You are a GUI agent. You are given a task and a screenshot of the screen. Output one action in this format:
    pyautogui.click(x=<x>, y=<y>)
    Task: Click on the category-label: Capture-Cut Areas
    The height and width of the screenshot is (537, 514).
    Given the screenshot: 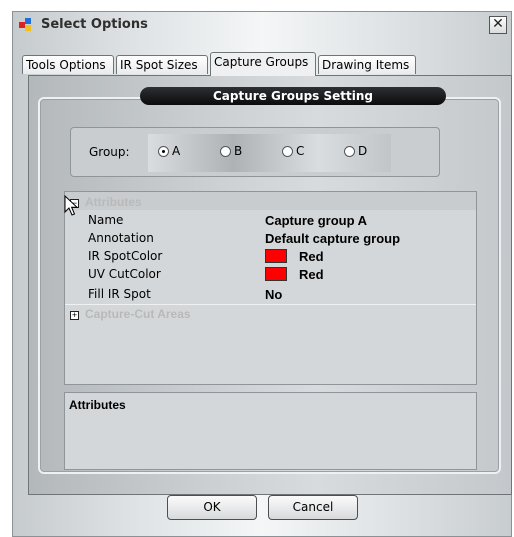 What is the action you would take?
    pyautogui.click(x=138, y=314)
    